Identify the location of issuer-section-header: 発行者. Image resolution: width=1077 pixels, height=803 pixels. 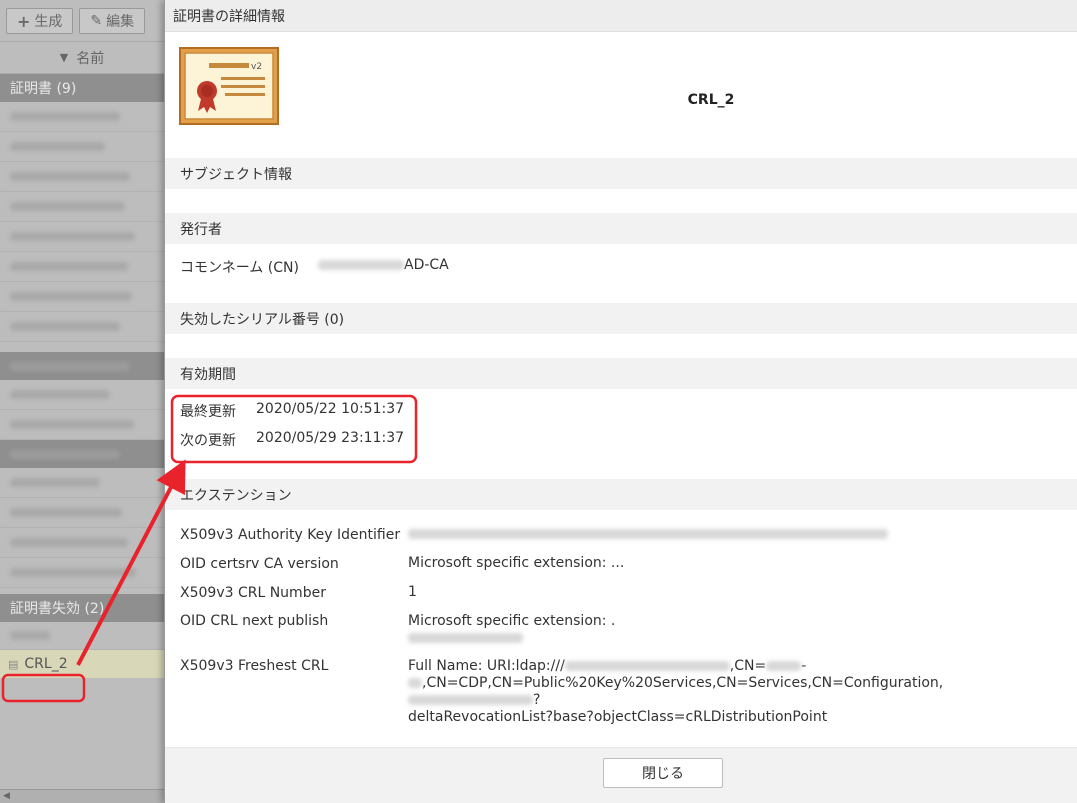
(621, 228).